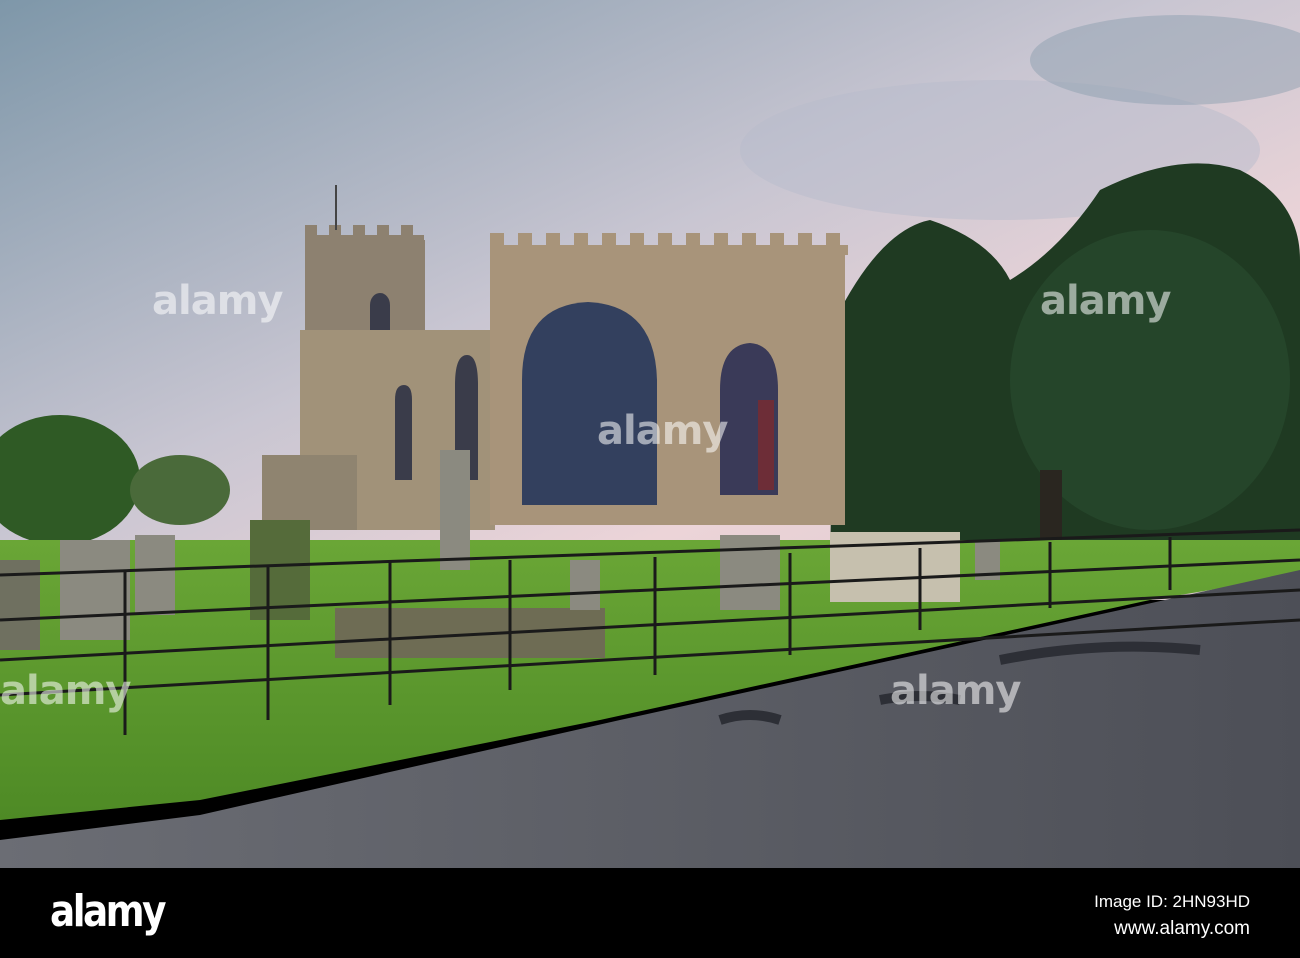  I want to click on footer-bar: alamy Image ID: 2HN93HD www.alamy.com, so click(650, 913).